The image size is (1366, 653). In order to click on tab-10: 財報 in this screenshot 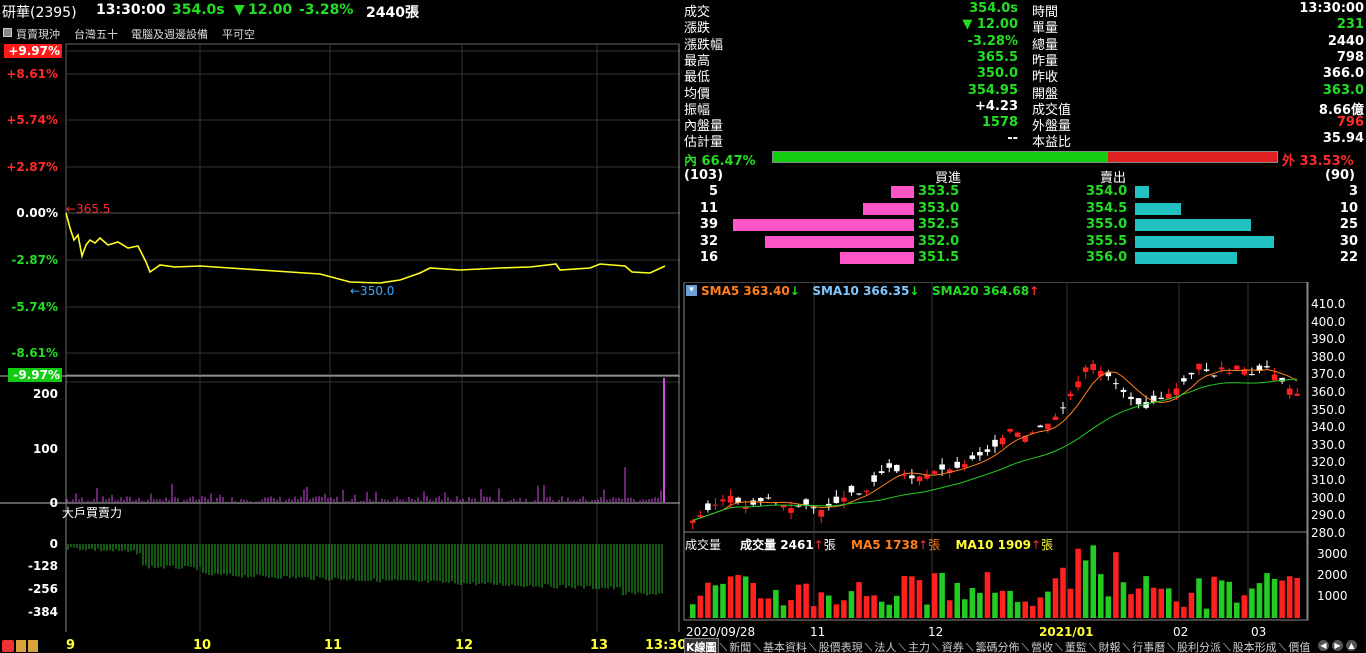, I will do `click(1110, 646)`.